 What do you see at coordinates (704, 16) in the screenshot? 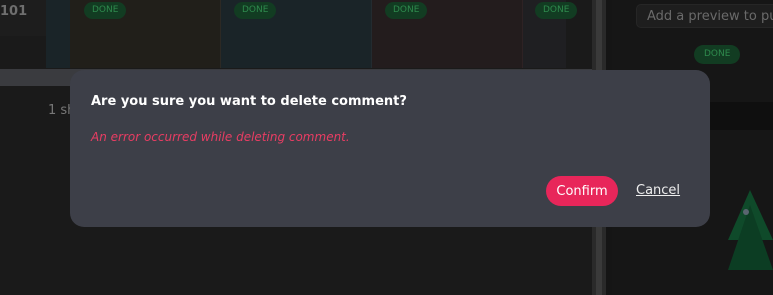
I see `preview-input: Add a preview to pu` at bounding box center [704, 16].